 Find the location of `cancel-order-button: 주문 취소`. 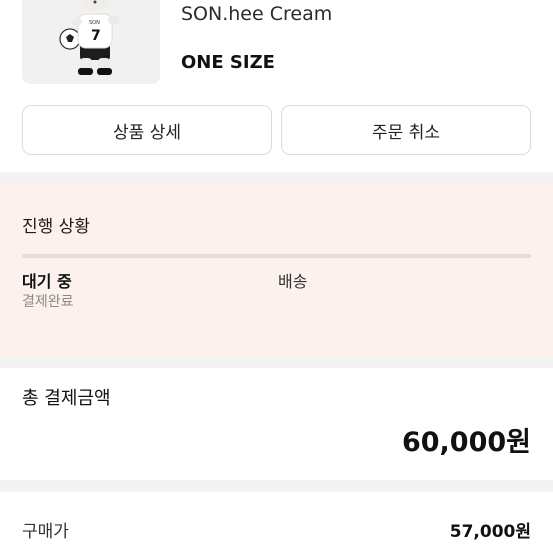

cancel-order-button: 주문 취소 is located at coordinates (406, 130).